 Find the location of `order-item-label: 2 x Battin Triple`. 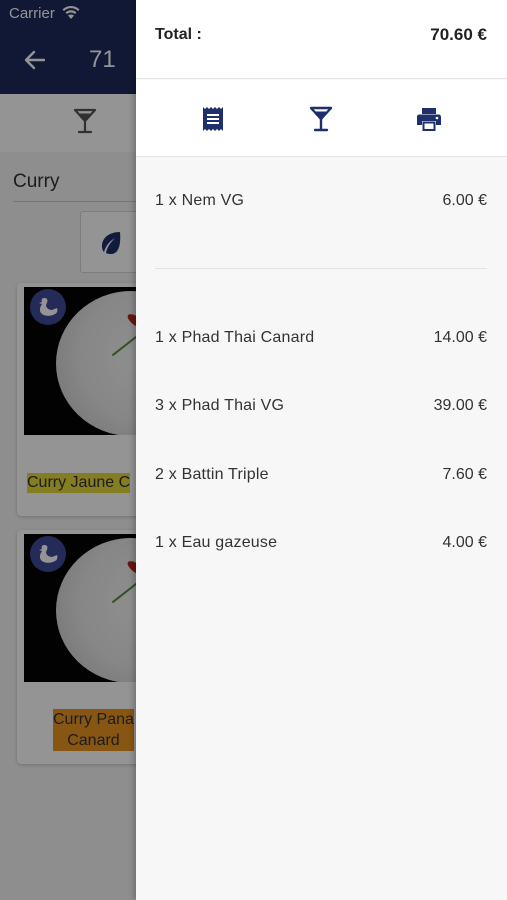

order-item-label: 2 x Battin Triple is located at coordinates (212, 474).